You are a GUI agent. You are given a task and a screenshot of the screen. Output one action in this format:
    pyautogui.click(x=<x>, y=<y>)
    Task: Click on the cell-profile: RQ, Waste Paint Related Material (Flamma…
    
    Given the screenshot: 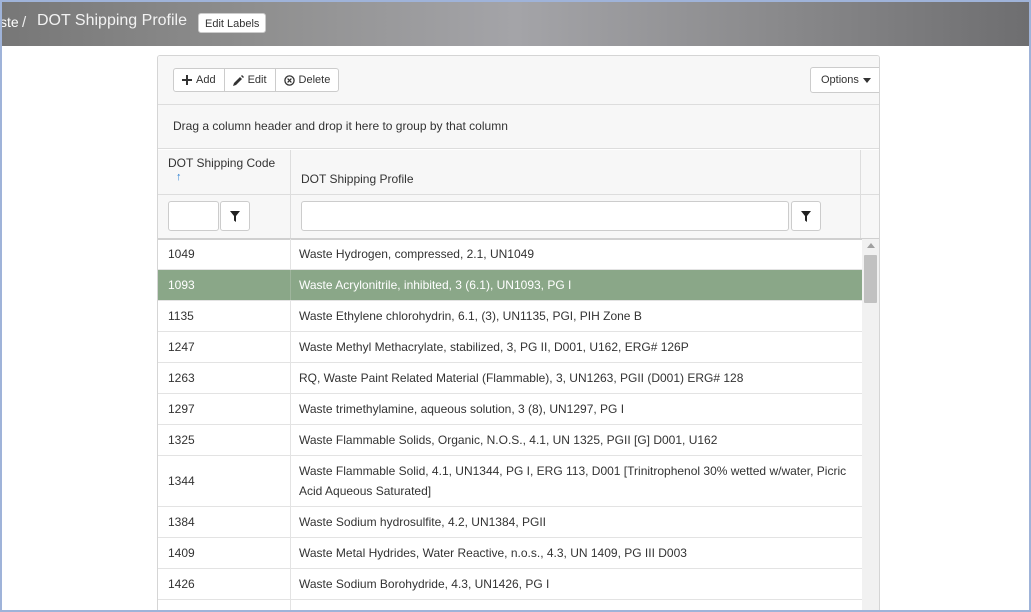 What is the action you would take?
    pyautogui.click(x=521, y=378)
    